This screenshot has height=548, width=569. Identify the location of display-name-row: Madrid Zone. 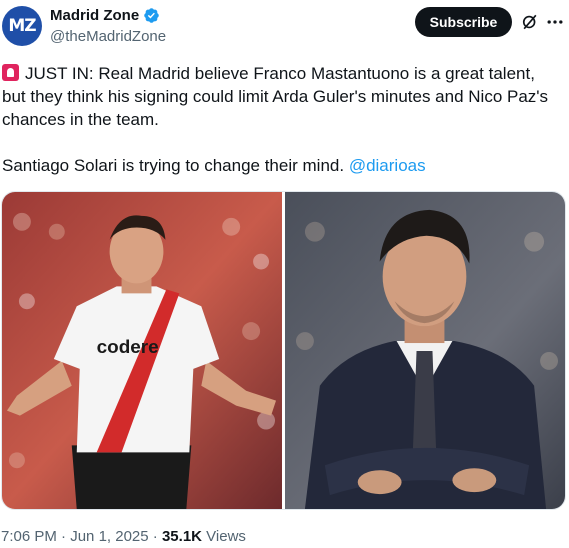
(108, 15).